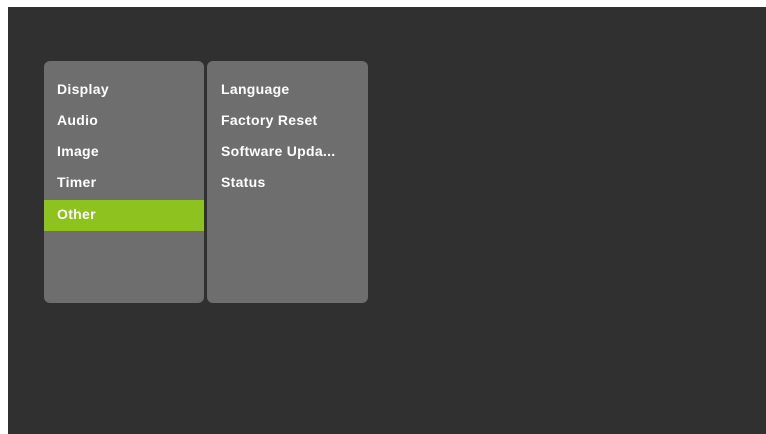 The height and width of the screenshot is (434, 766). I want to click on sub-menu-item-status: Status, so click(287, 184).